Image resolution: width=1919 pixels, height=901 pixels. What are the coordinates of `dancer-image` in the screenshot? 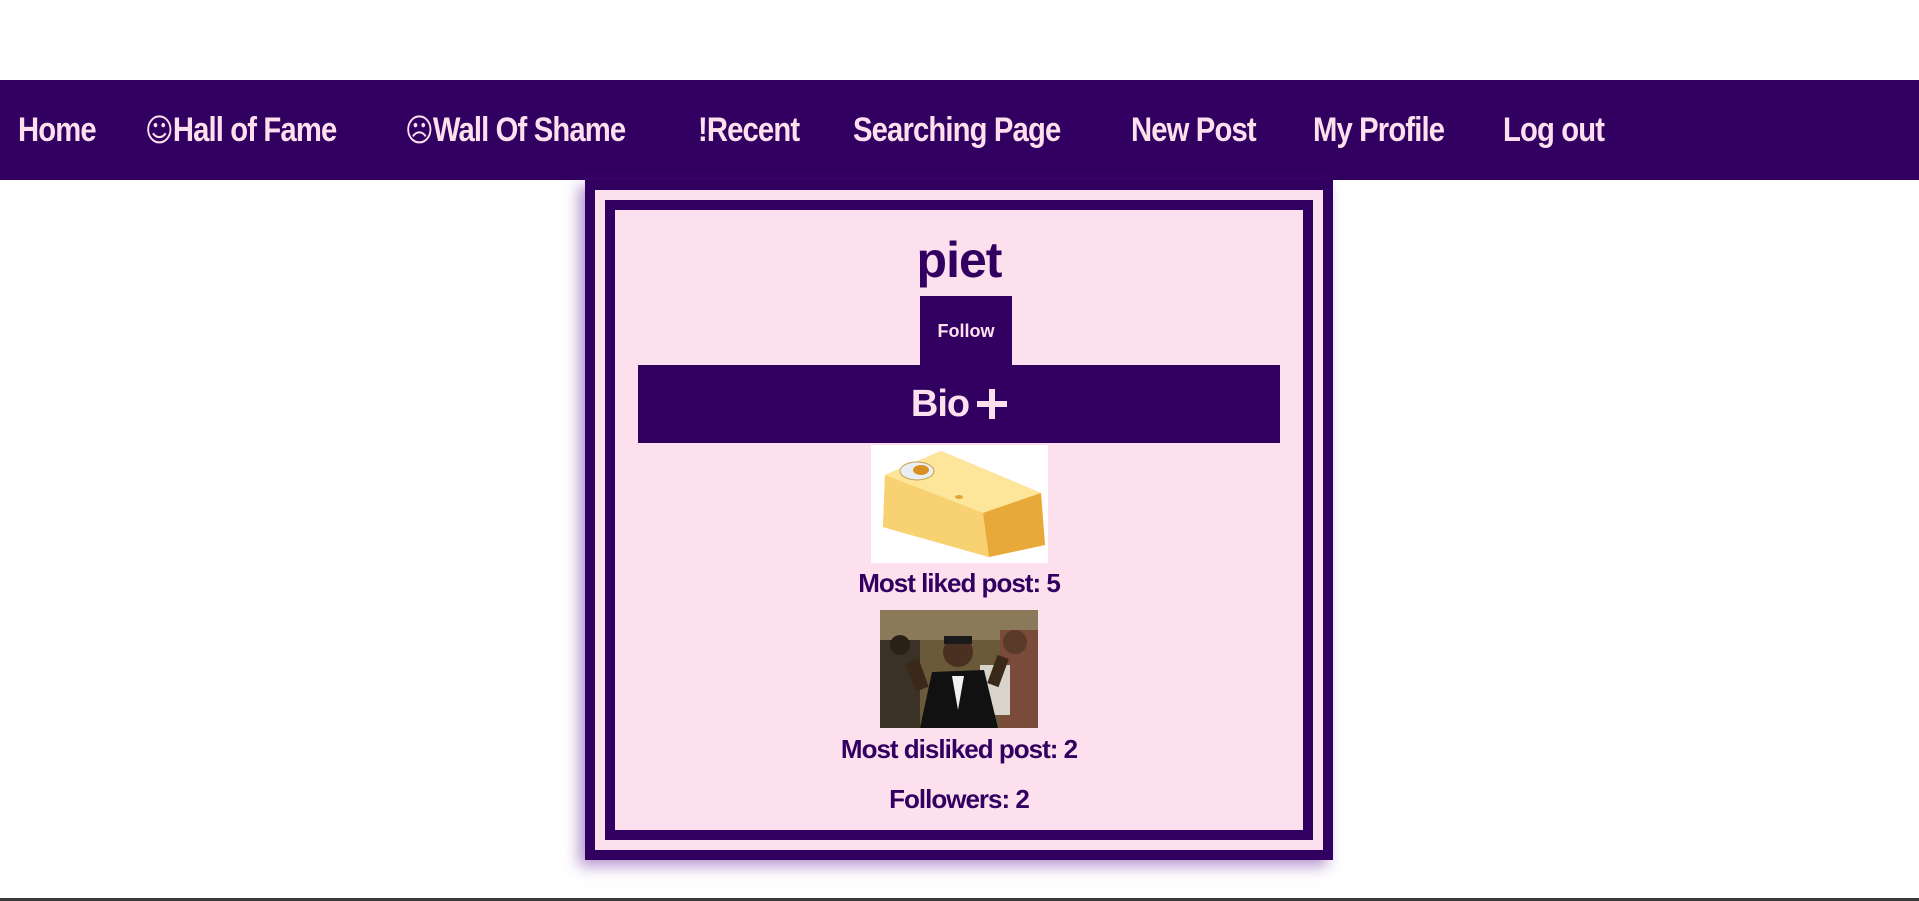 It's located at (959, 669).